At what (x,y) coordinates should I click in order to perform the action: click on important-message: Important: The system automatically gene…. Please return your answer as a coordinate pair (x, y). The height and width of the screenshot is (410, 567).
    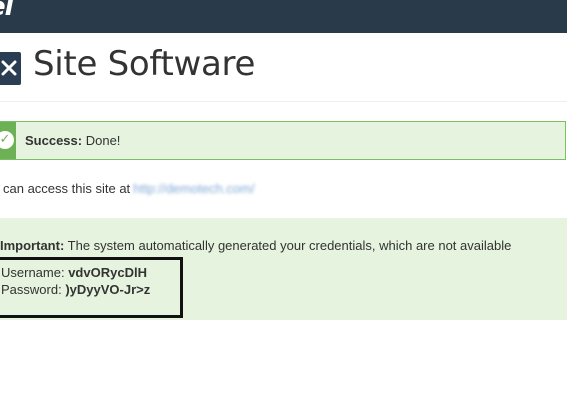
    Looking at the image, I should click on (255, 245).